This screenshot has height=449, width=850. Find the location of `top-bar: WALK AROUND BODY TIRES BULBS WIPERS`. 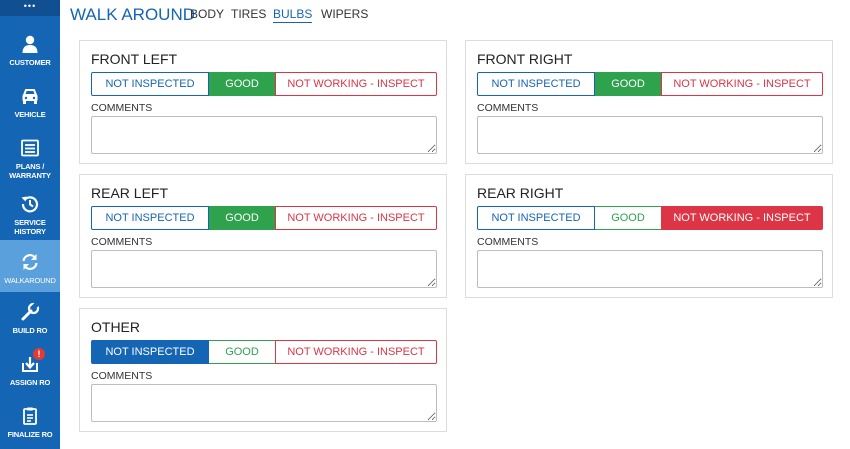

top-bar: WALK AROUND BODY TIRES BULBS WIPERS is located at coordinates (455, 15).